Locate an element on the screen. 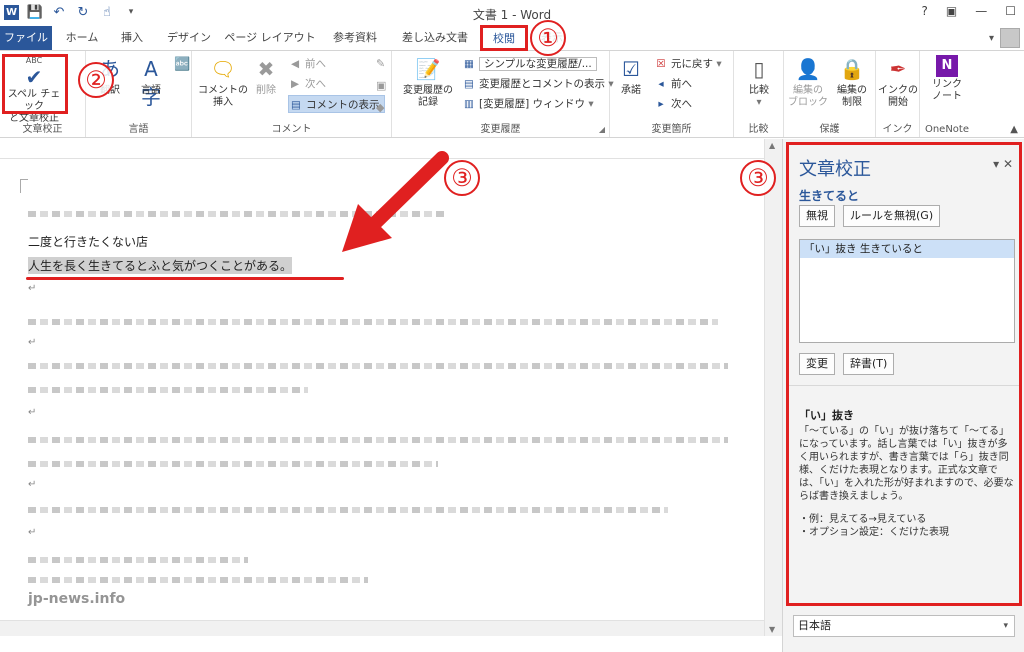  language-button: A字 言語 is located at coordinates (151, 82).